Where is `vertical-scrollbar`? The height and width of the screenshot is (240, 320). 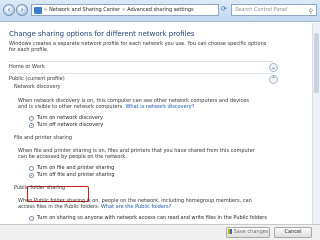
vertical-scrollbar is located at coordinates (316, 123).